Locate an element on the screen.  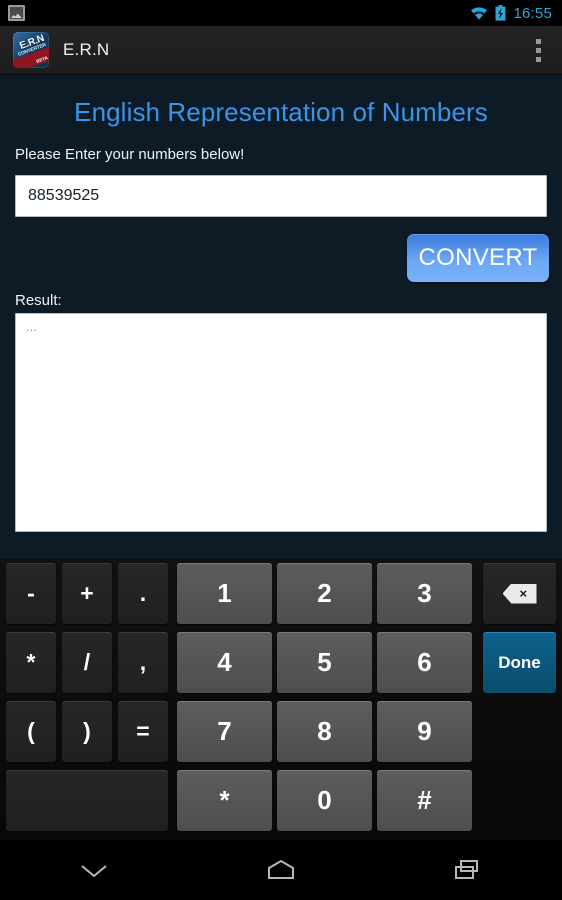
key-label: 8 is located at coordinates (324, 731).